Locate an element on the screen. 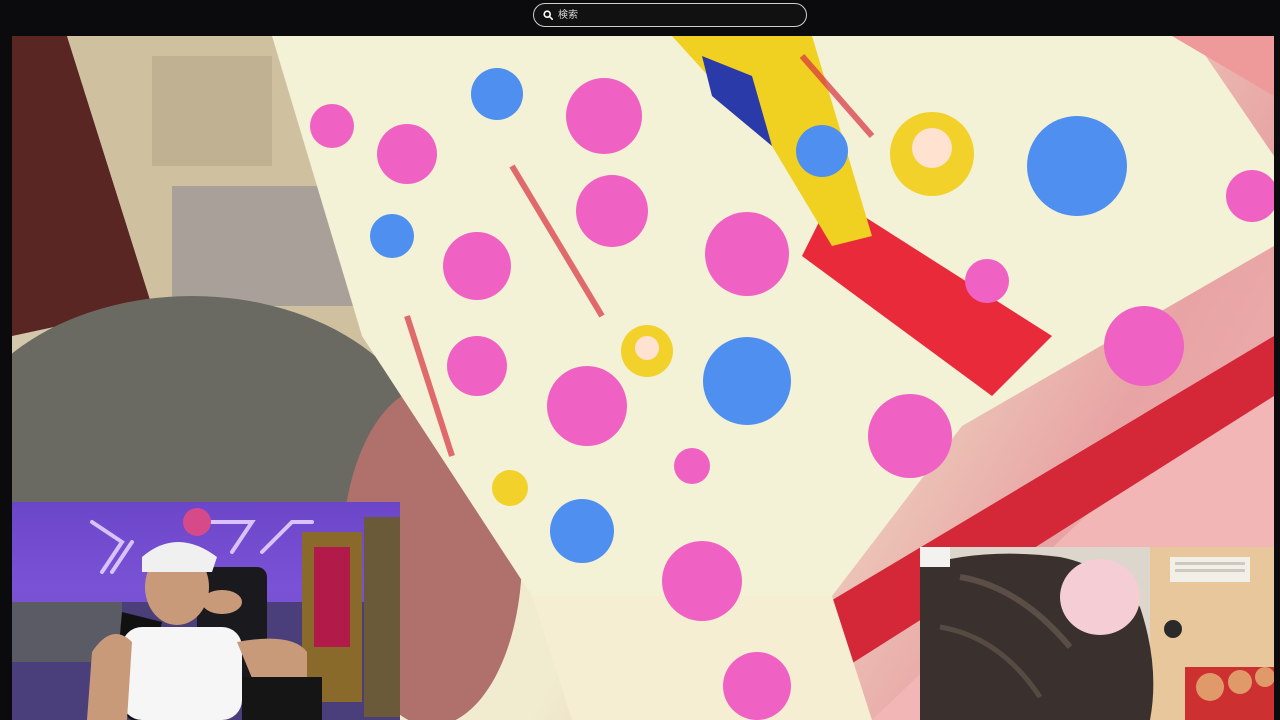 The height and width of the screenshot is (720, 1280). streamer-webcam is located at coordinates (206, 611).